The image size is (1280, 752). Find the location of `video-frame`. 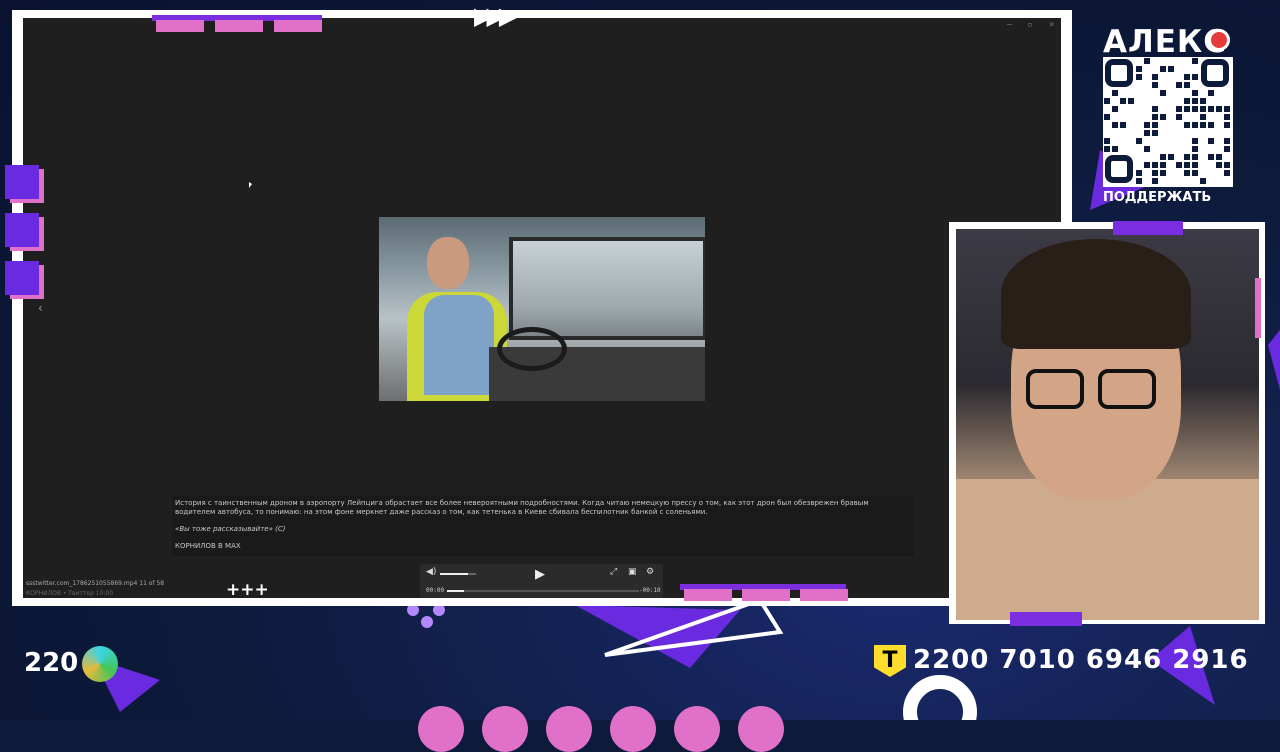

video-frame is located at coordinates (542, 309).